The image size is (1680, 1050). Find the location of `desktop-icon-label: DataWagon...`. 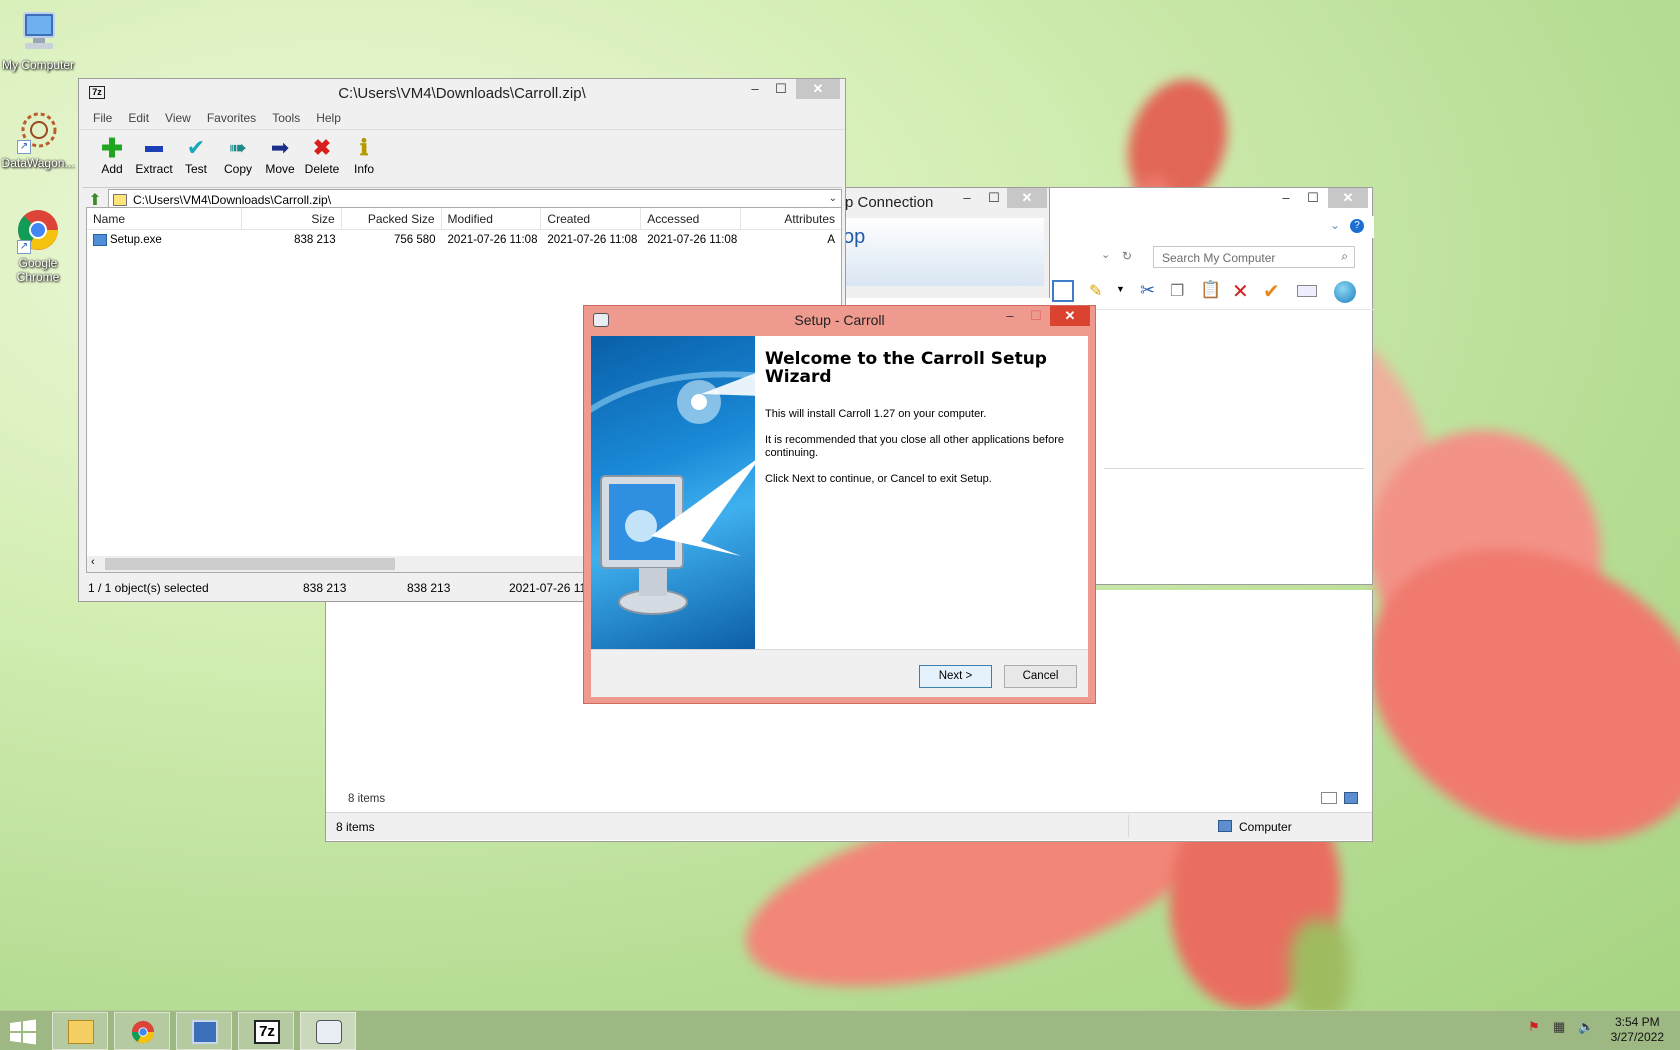

desktop-icon-label: DataWagon... is located at coordinates (38, 163).